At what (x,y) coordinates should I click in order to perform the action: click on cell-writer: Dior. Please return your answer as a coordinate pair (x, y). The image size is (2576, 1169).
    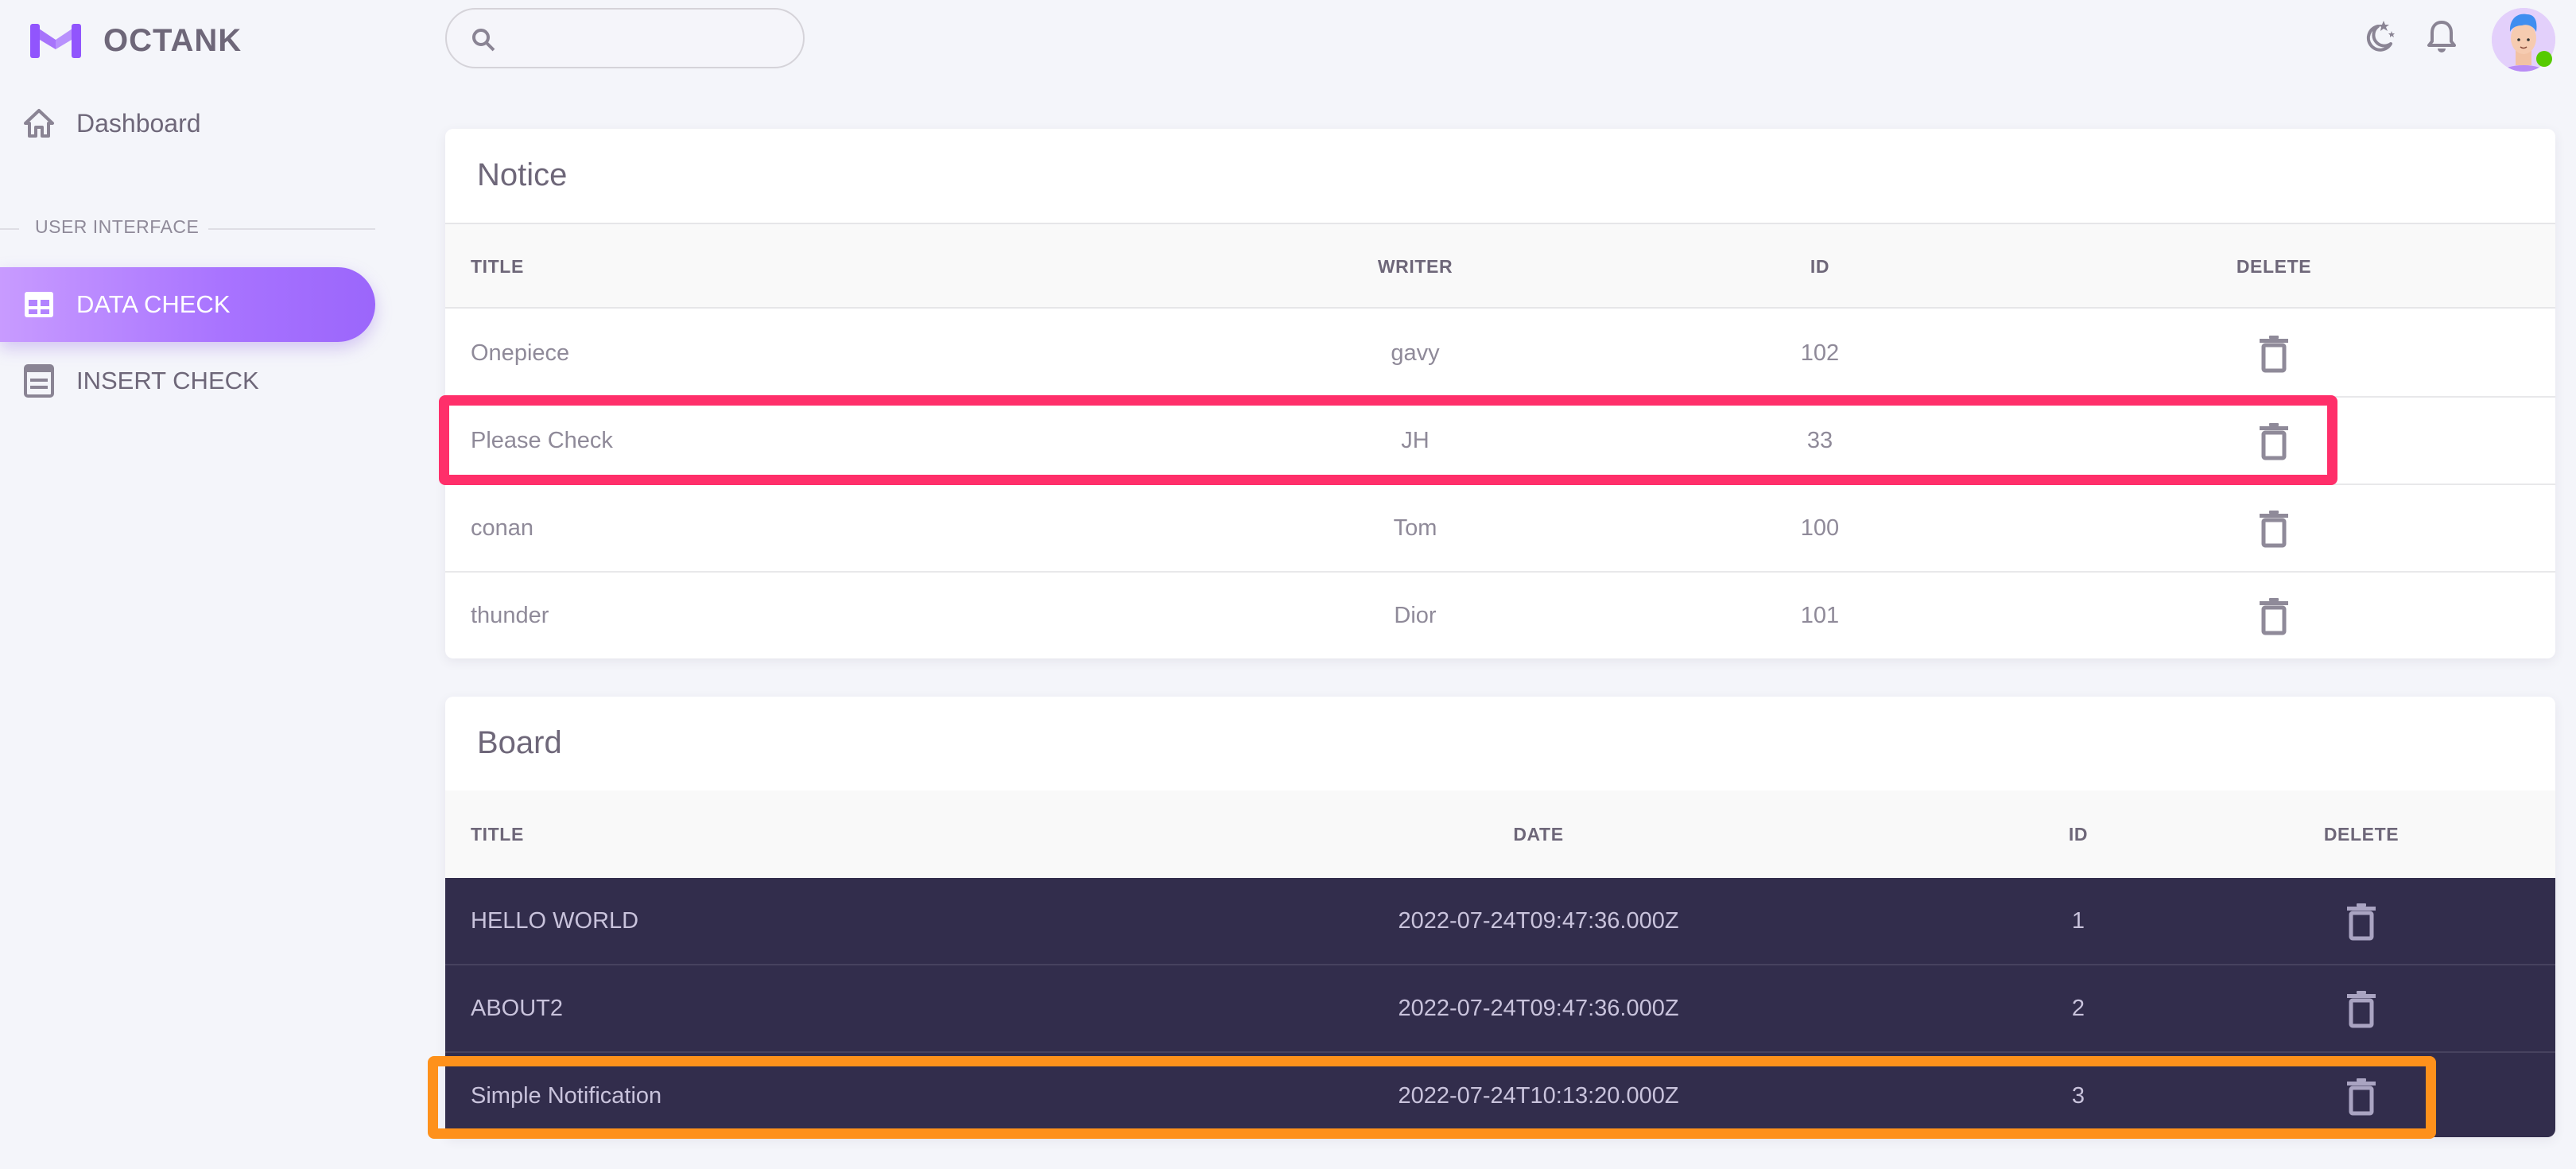
    Looking at the image, I should click on (1415, 615).